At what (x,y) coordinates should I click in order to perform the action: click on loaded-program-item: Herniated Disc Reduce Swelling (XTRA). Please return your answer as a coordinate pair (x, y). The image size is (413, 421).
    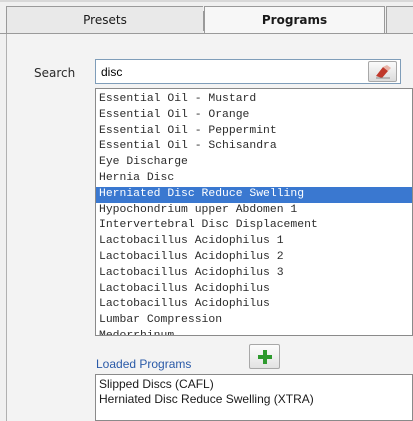
    Looking at the image, I should click on (255, 399).